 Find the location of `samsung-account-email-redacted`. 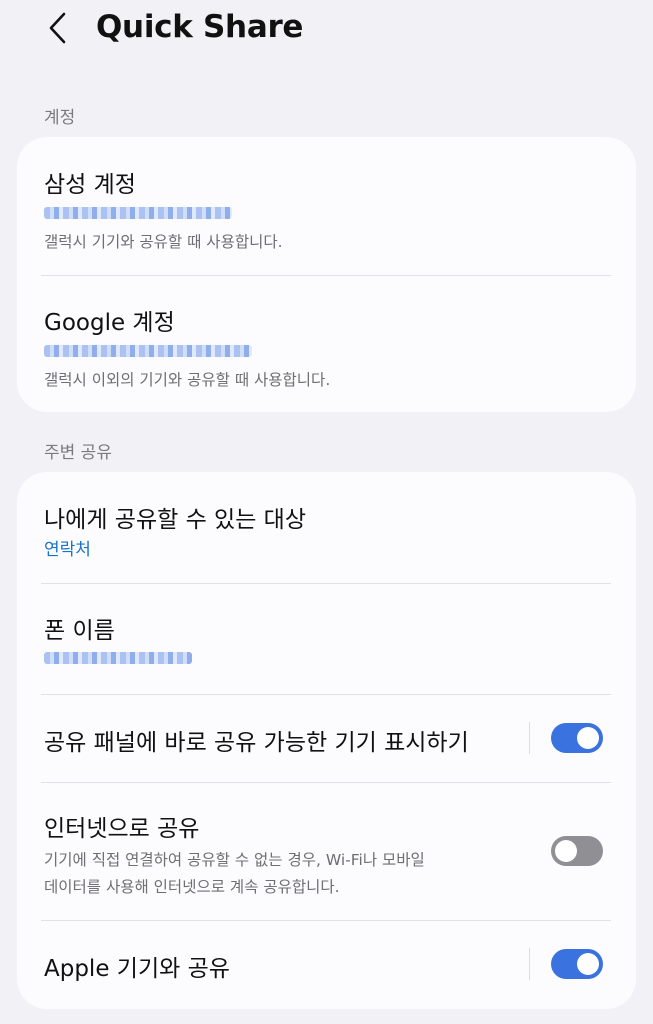

samsung-account-email-redacted is located at coordinates (138, 213).